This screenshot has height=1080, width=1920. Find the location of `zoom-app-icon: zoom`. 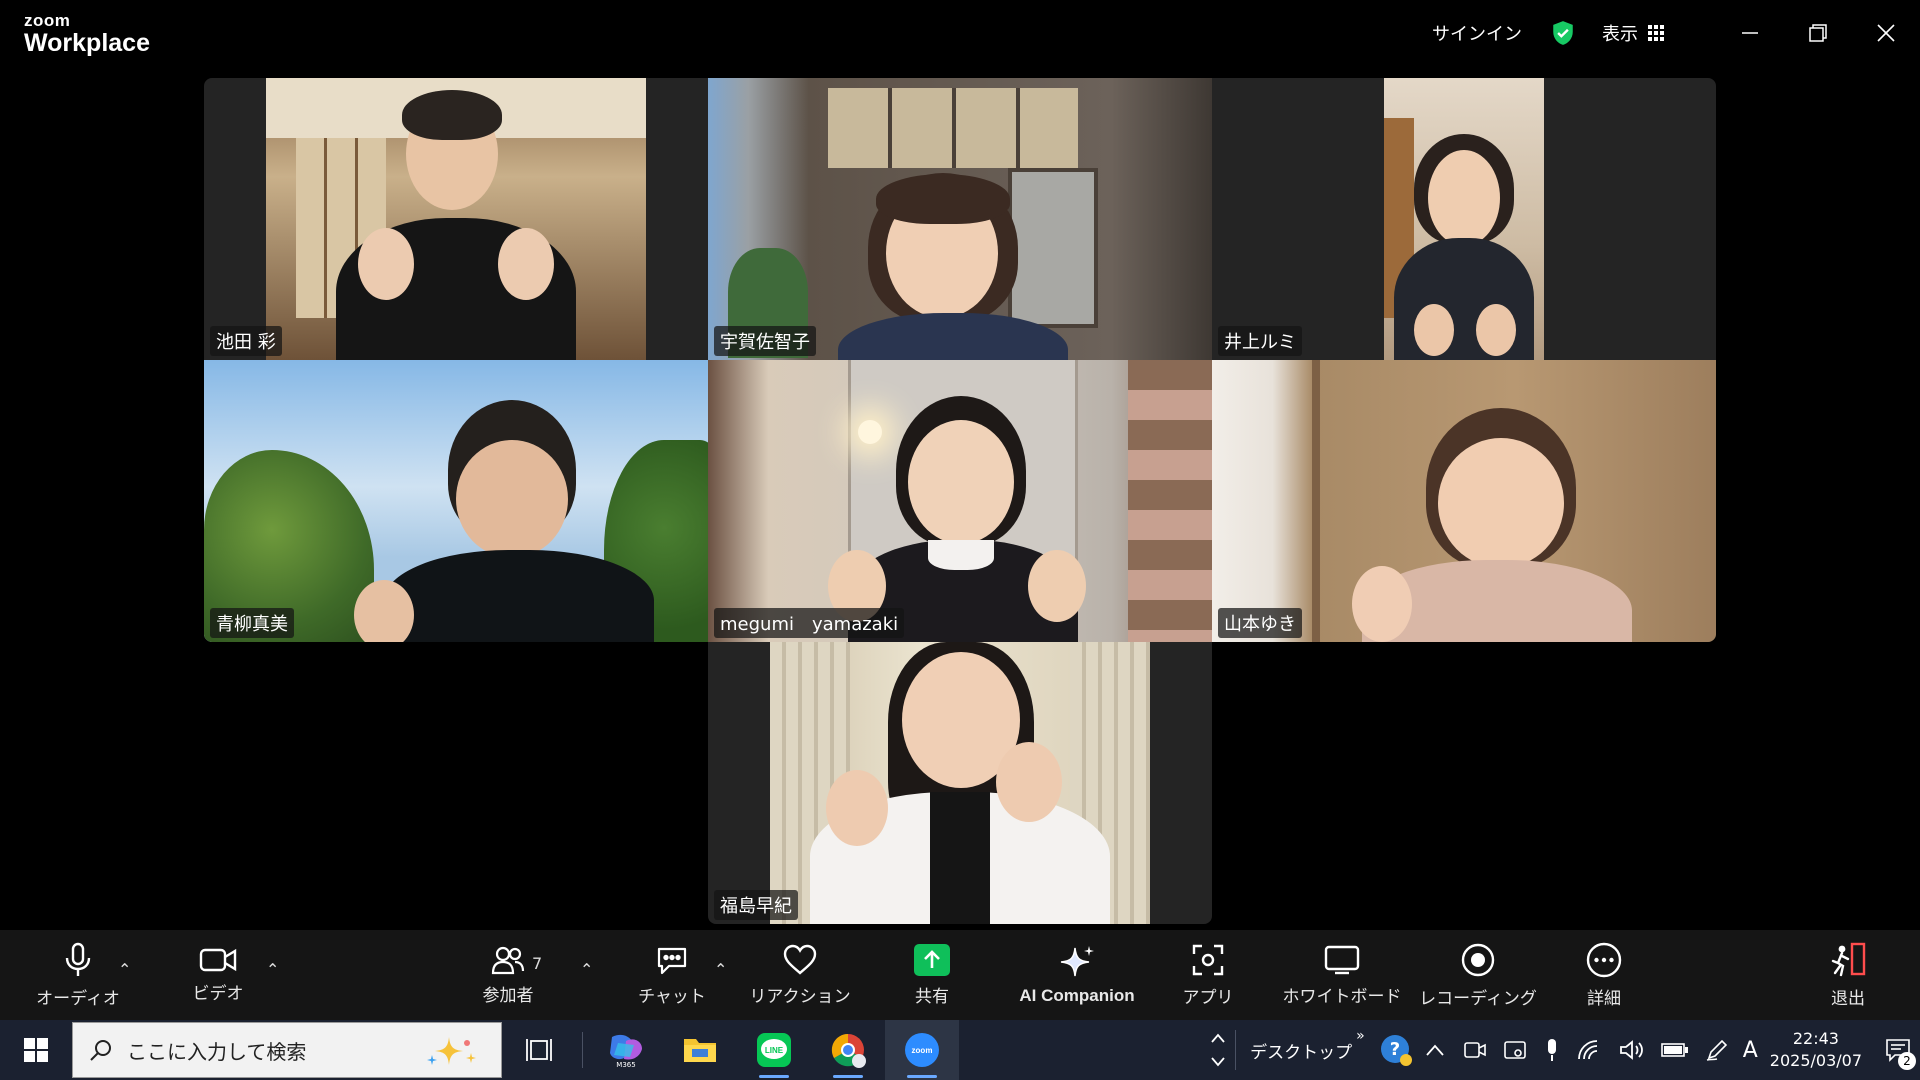

zoom-app-icon: zoom is located at coordinates (922, 1050).